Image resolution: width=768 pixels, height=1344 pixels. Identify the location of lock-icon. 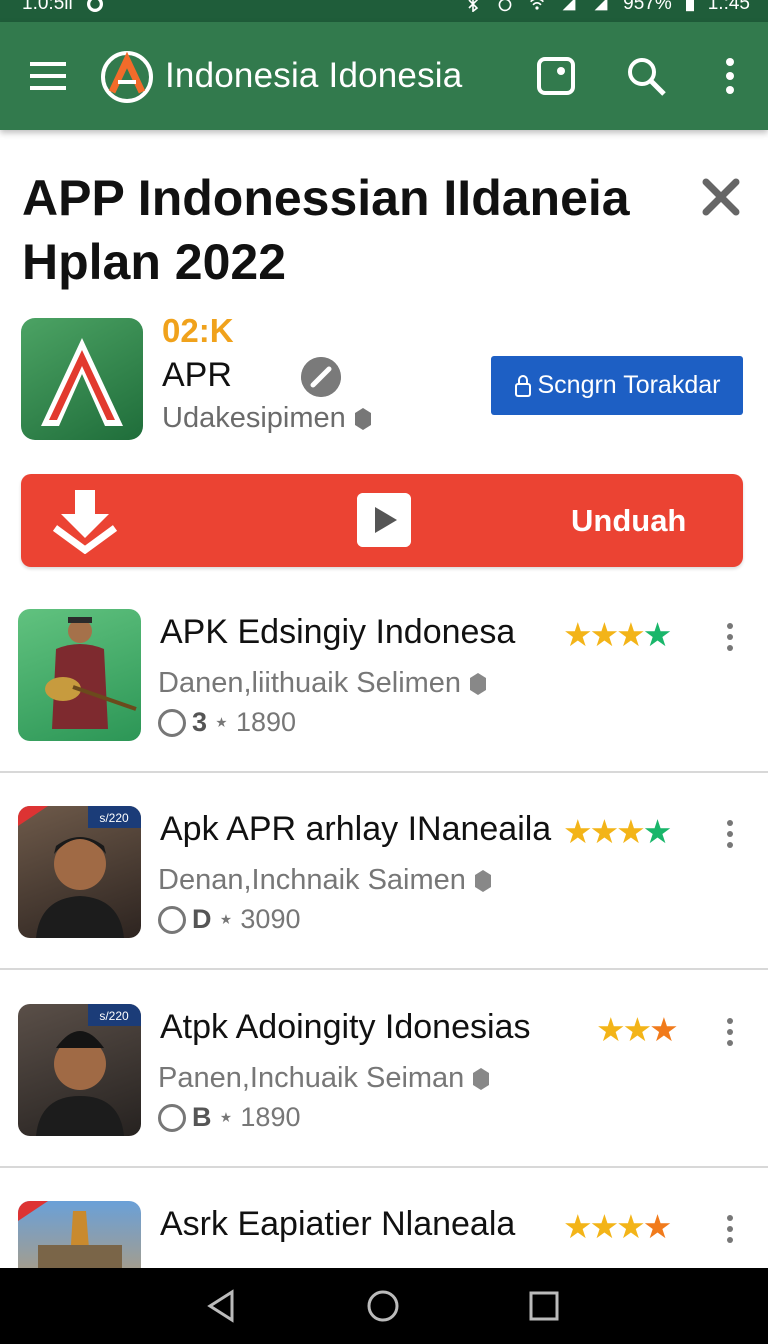
(522, 385).